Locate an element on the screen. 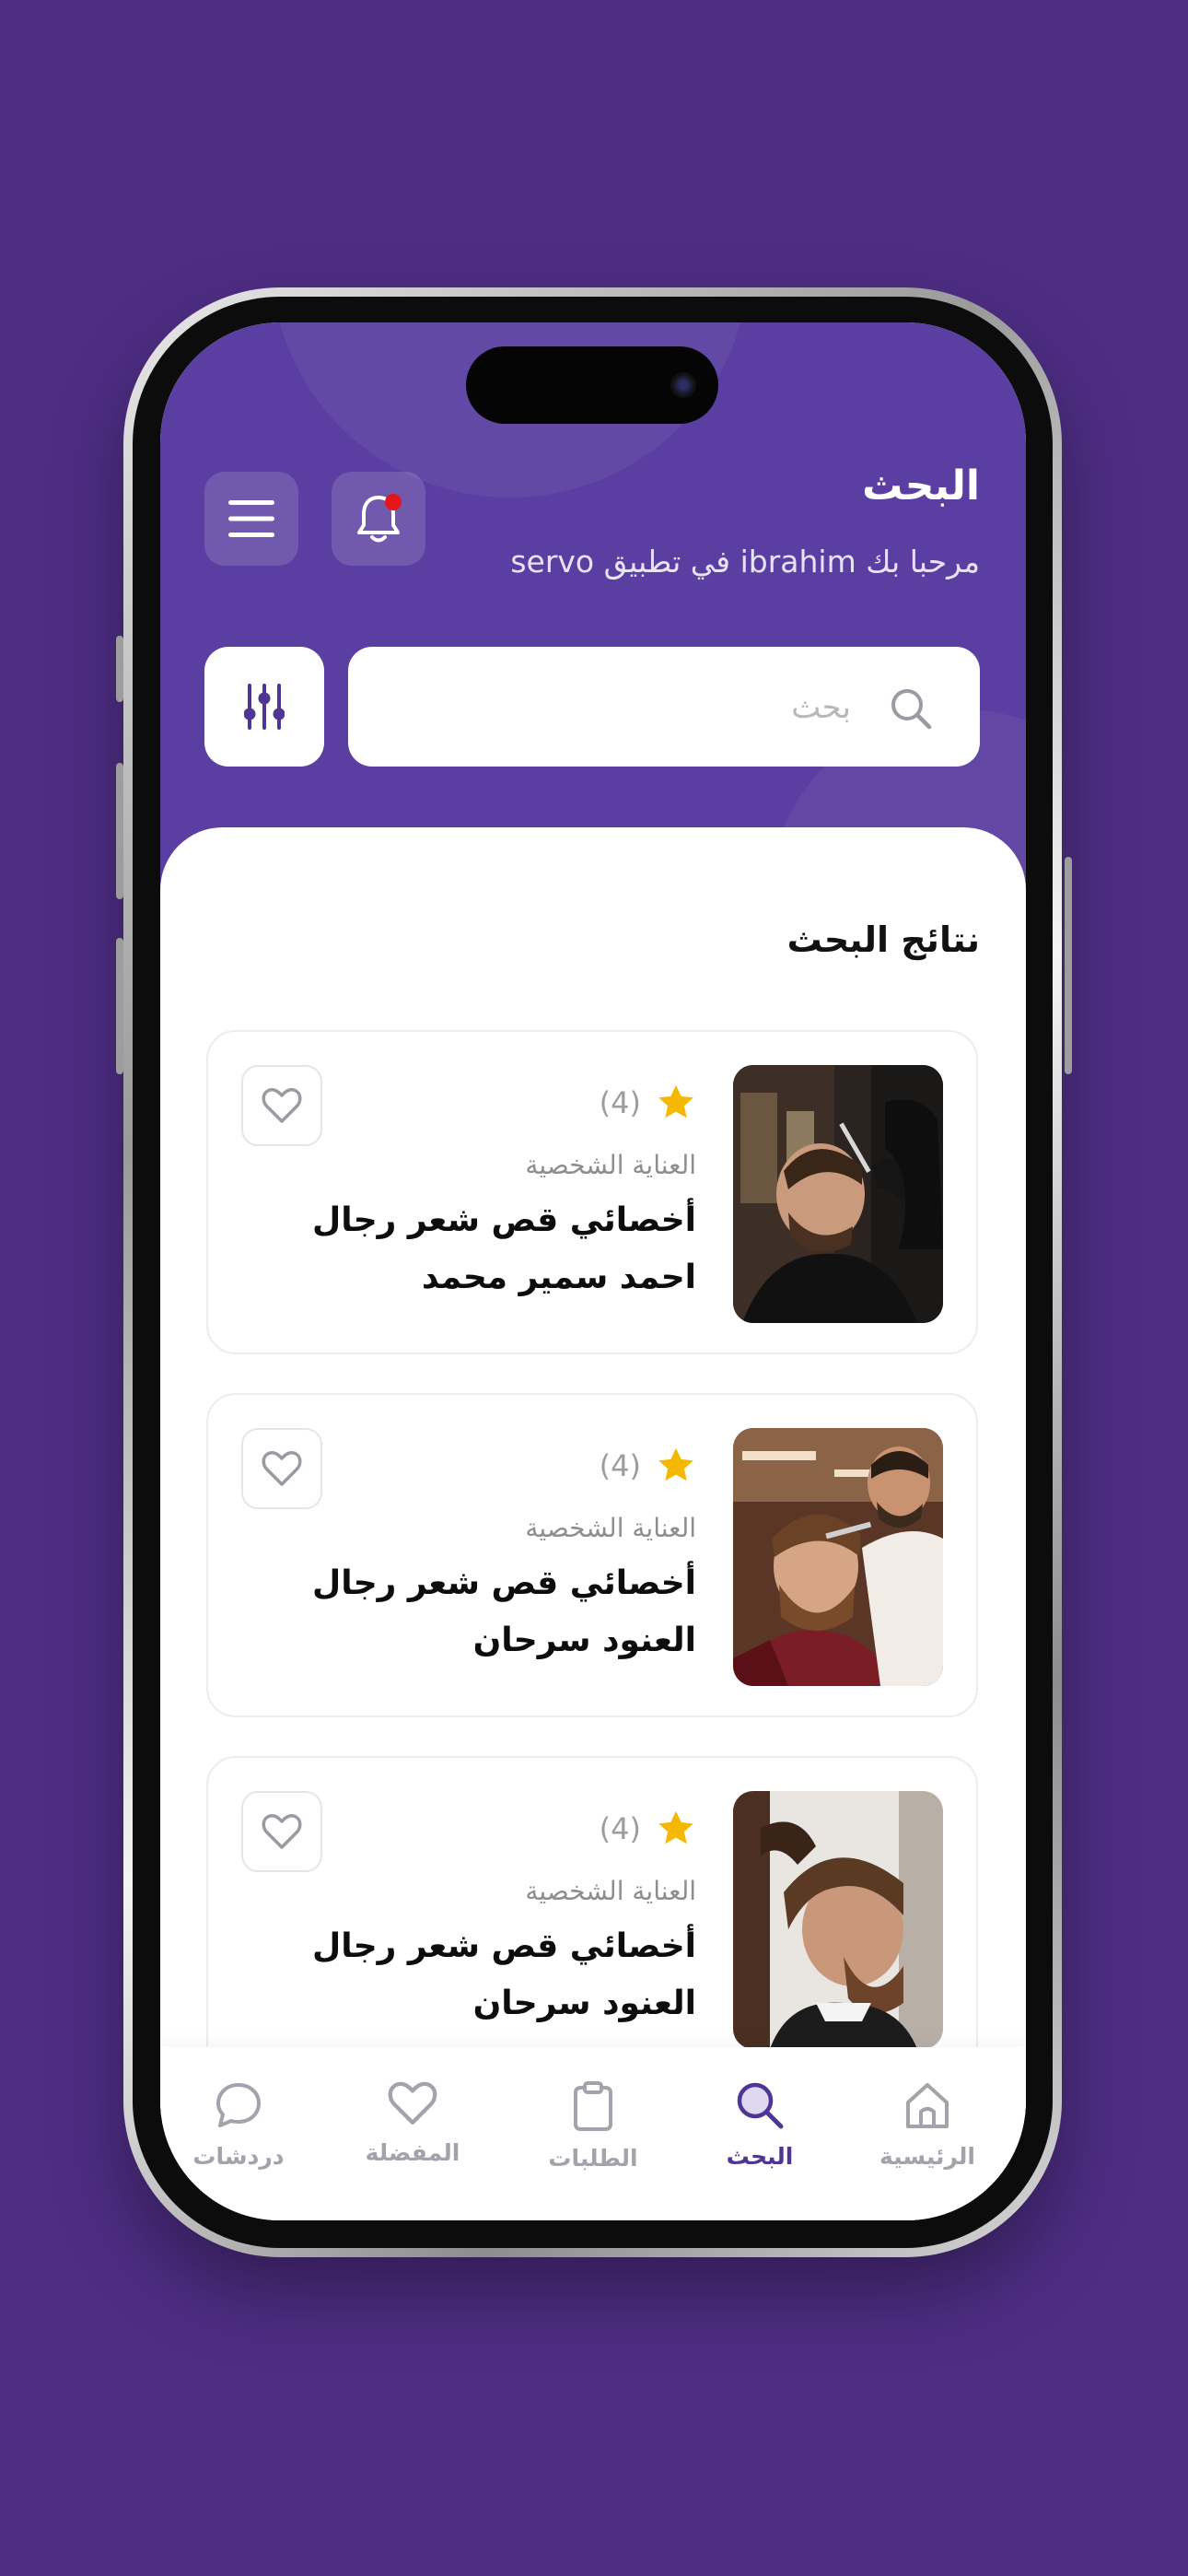  tab-orders: الطلبات is located at coordinates (593, 2126).